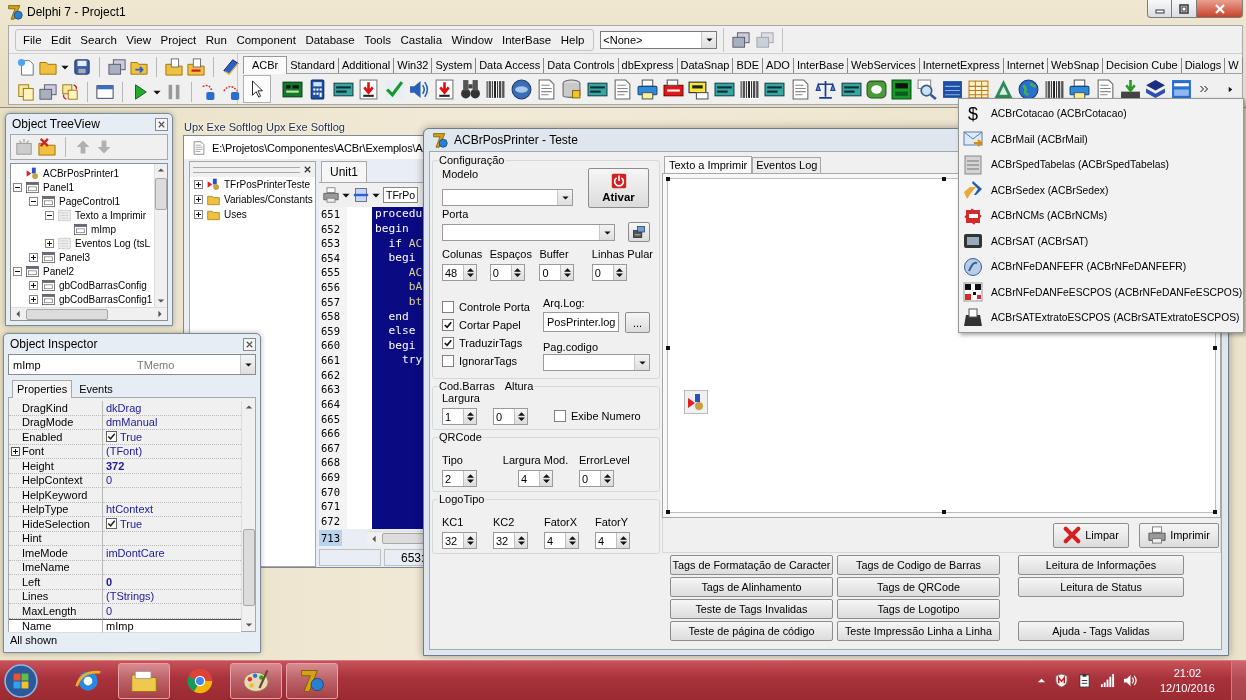 Image resolution: width=1246 pixels, height=700 pixels. Describe the element at coordinates (56, 451) in the screenshot. I see `property-name: Font` at that location.